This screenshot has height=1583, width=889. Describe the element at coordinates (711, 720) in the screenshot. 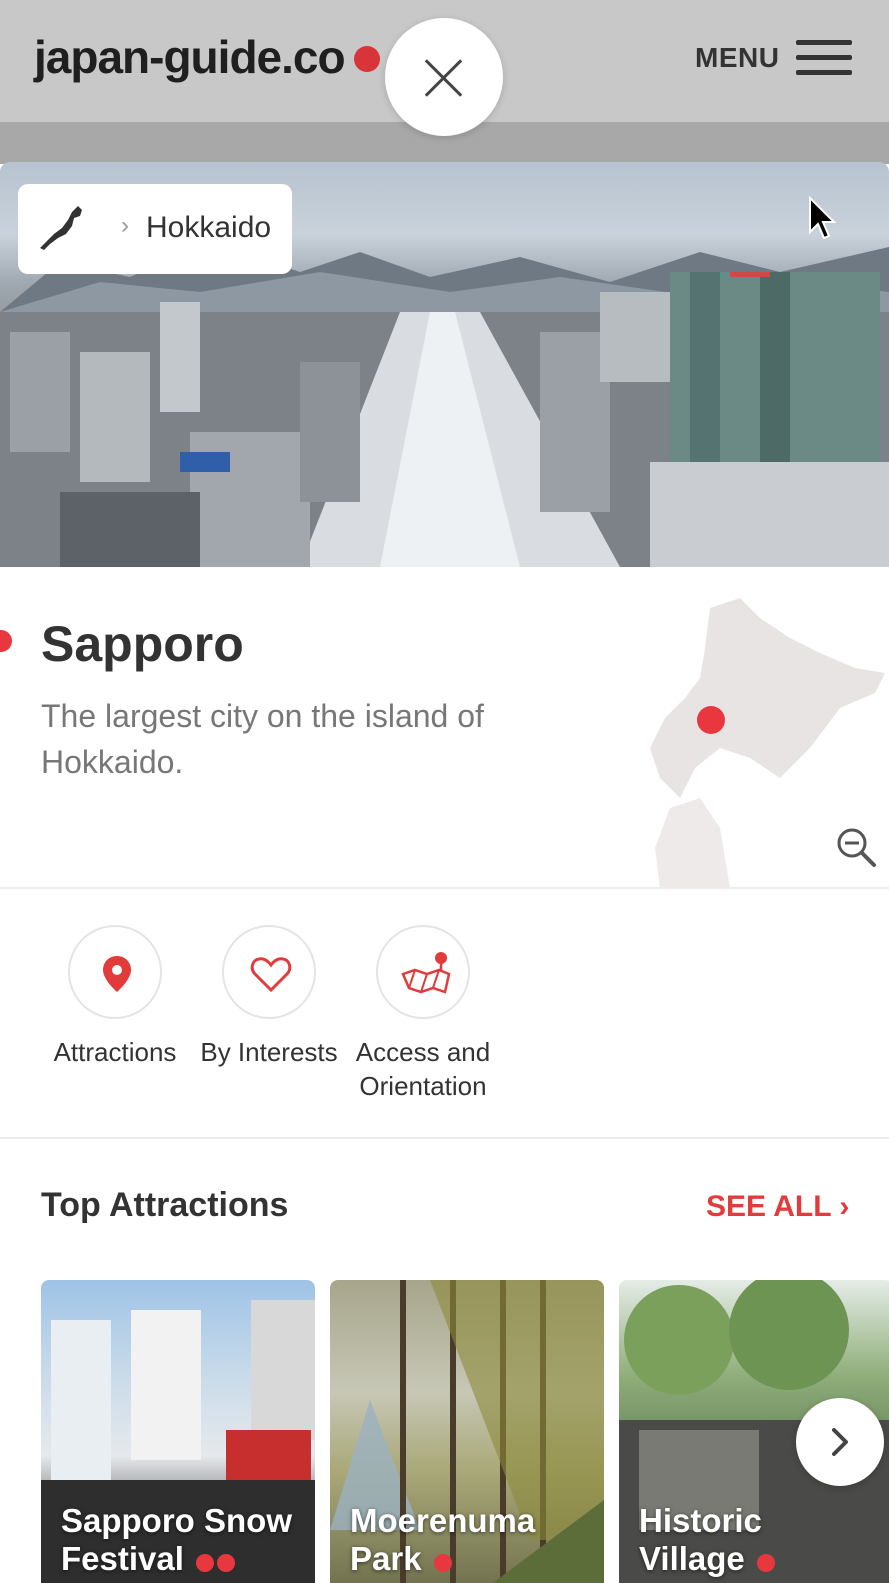

I see `city-location-dot` at that location.